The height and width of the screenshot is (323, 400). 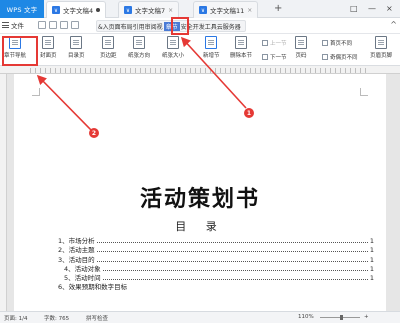 I want to click on button-label: 目录页, so click(x=76, y=56).